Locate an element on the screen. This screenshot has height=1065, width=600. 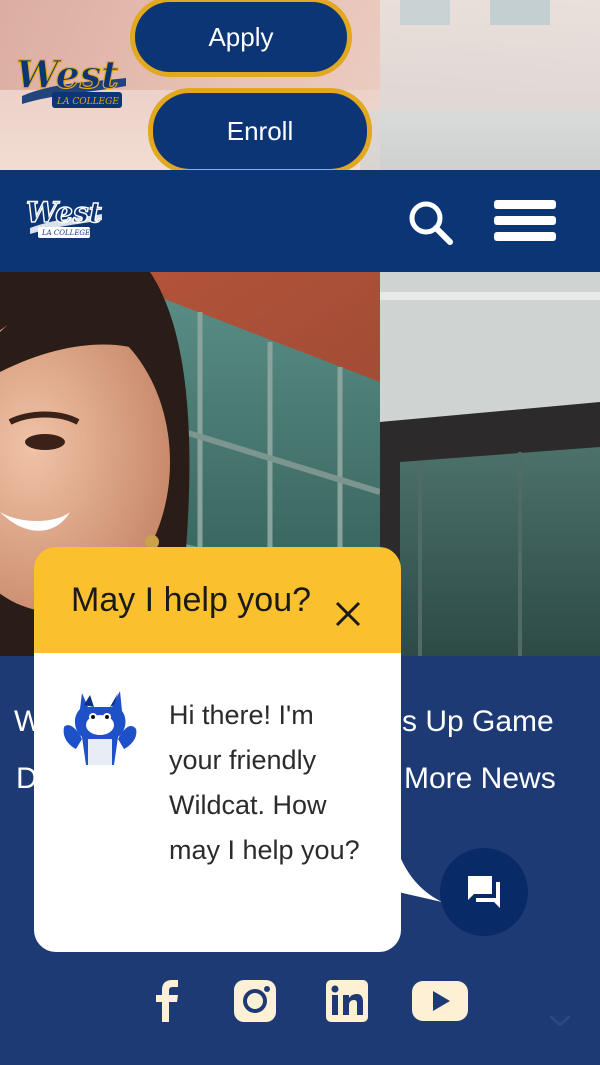
linkedin-icon is located at coordinates (349, 1001).